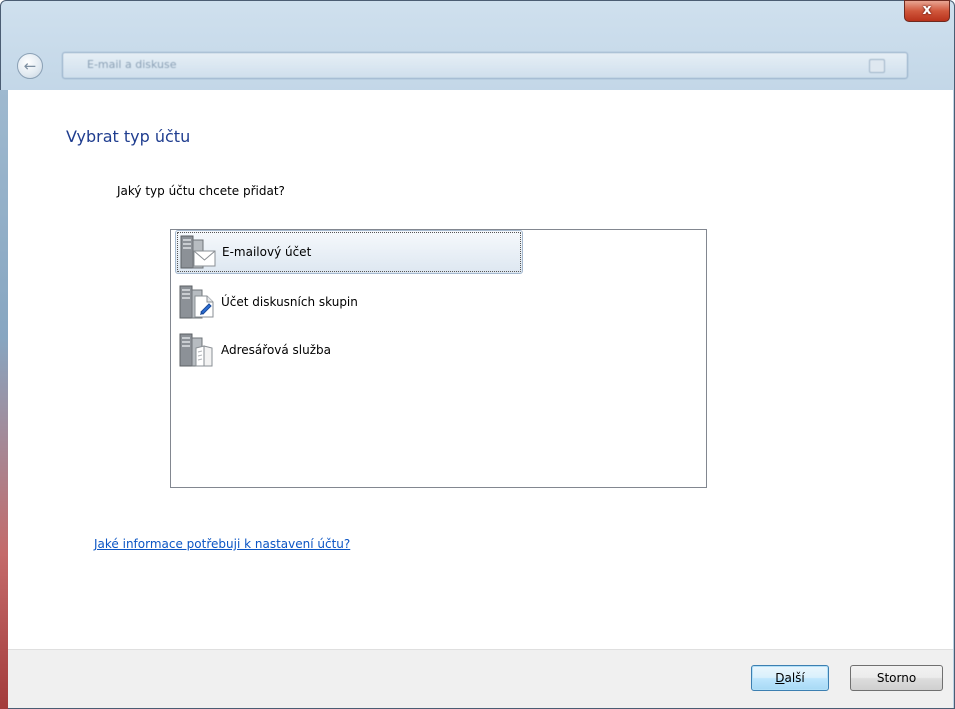  Describe the element at coordinates (794, 678) in the screenshot. I see `next-button-label: alší` at that location.